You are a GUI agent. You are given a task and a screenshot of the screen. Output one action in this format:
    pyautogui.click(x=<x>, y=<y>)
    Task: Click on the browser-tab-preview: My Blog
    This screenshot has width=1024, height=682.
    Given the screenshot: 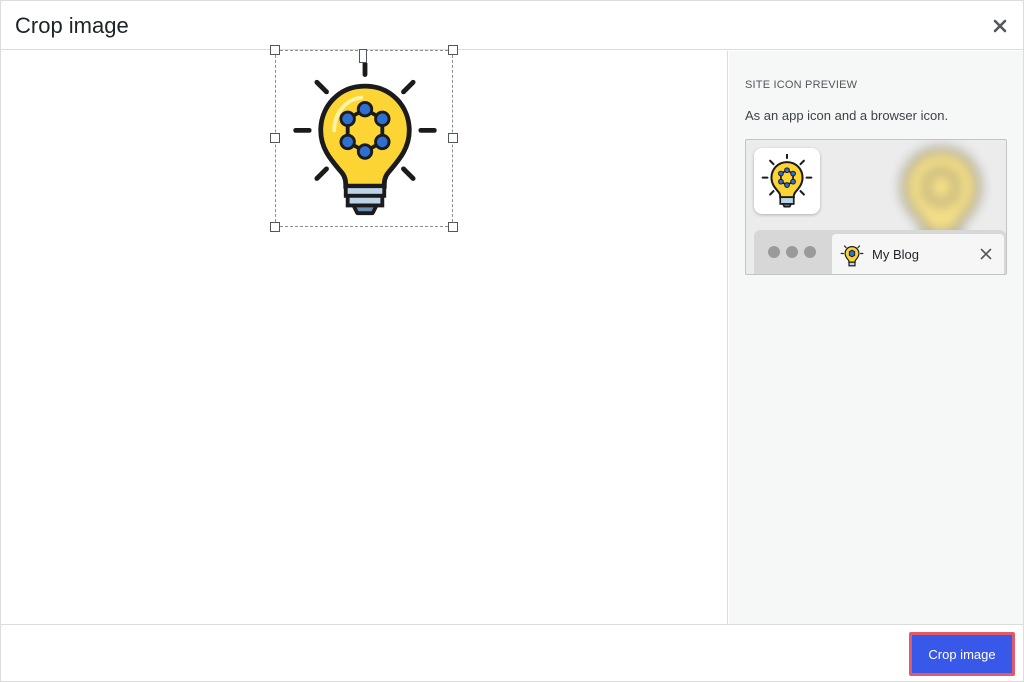 What is the action you would take?
    pyautogui.click(x=918, y=254)
    